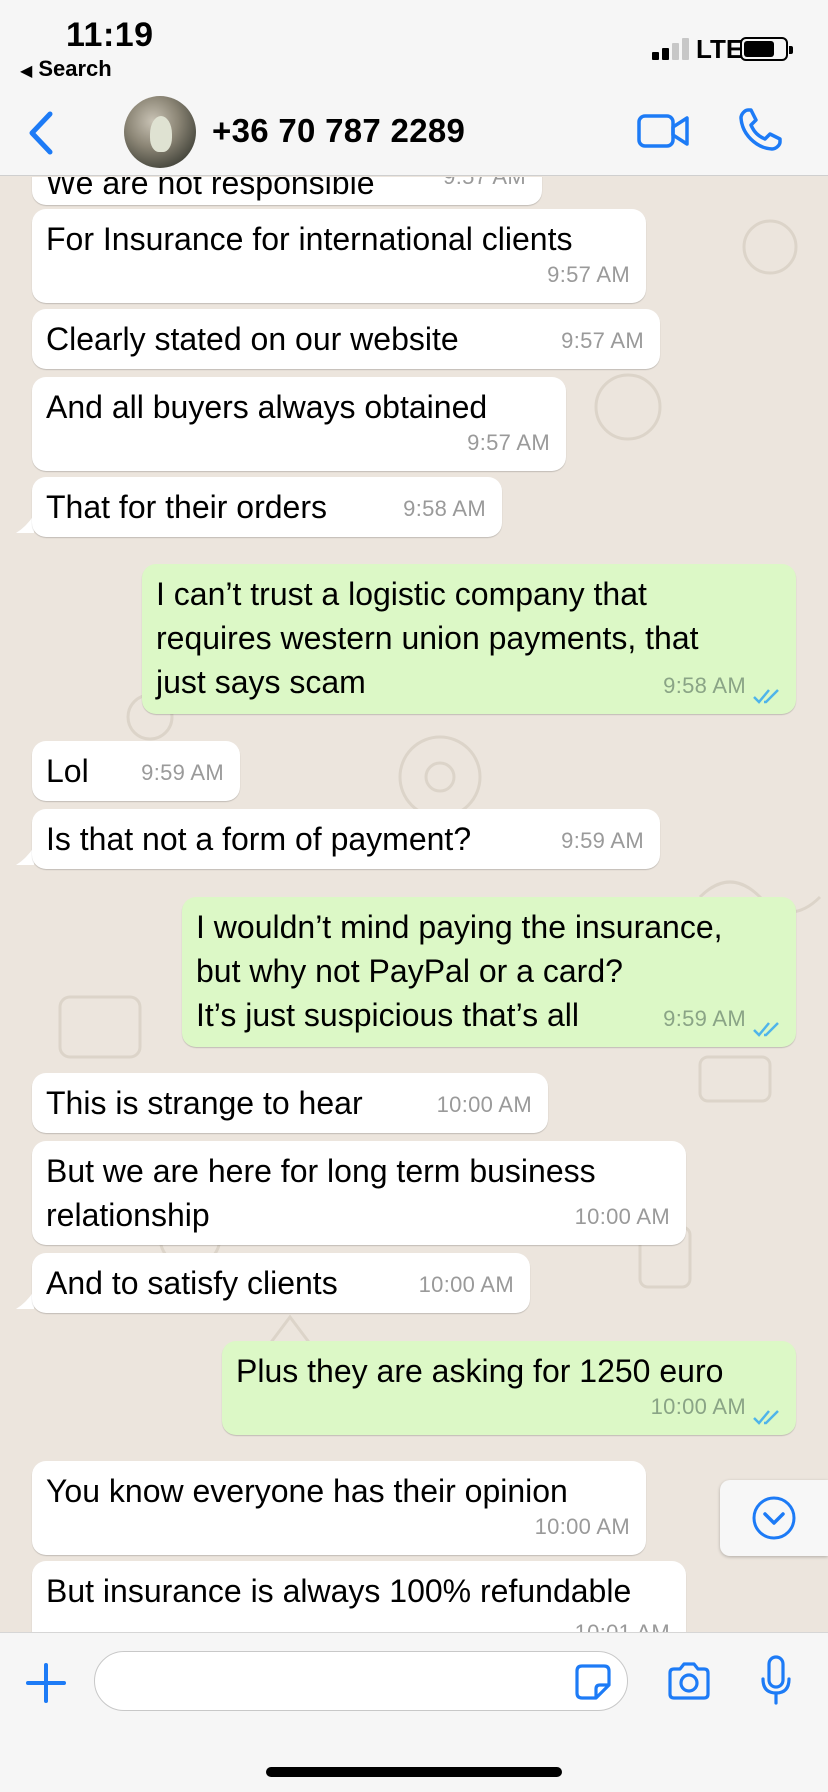 The width and height of the screenshot is (828, 1792). What do you see at coordinates (309, 239) in the screenshot?
I see `message-text: For Insurance for international clients` at bounding box center [309, 239].